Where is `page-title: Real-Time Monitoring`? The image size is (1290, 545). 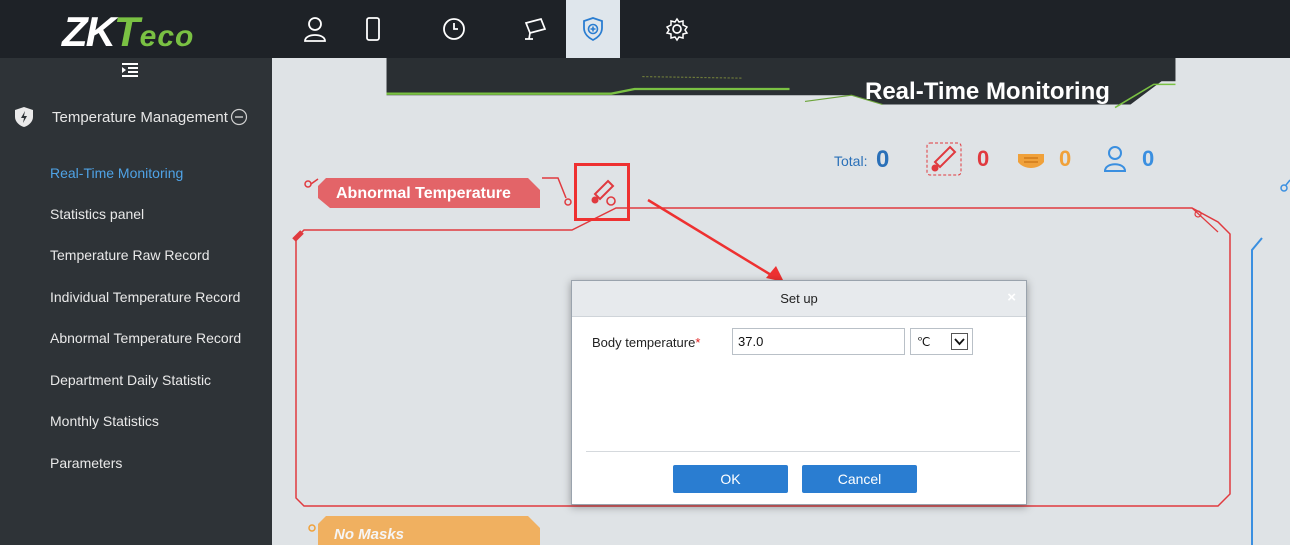
page-title: Real-Time Monitoring is located at coordinates (987, 91).